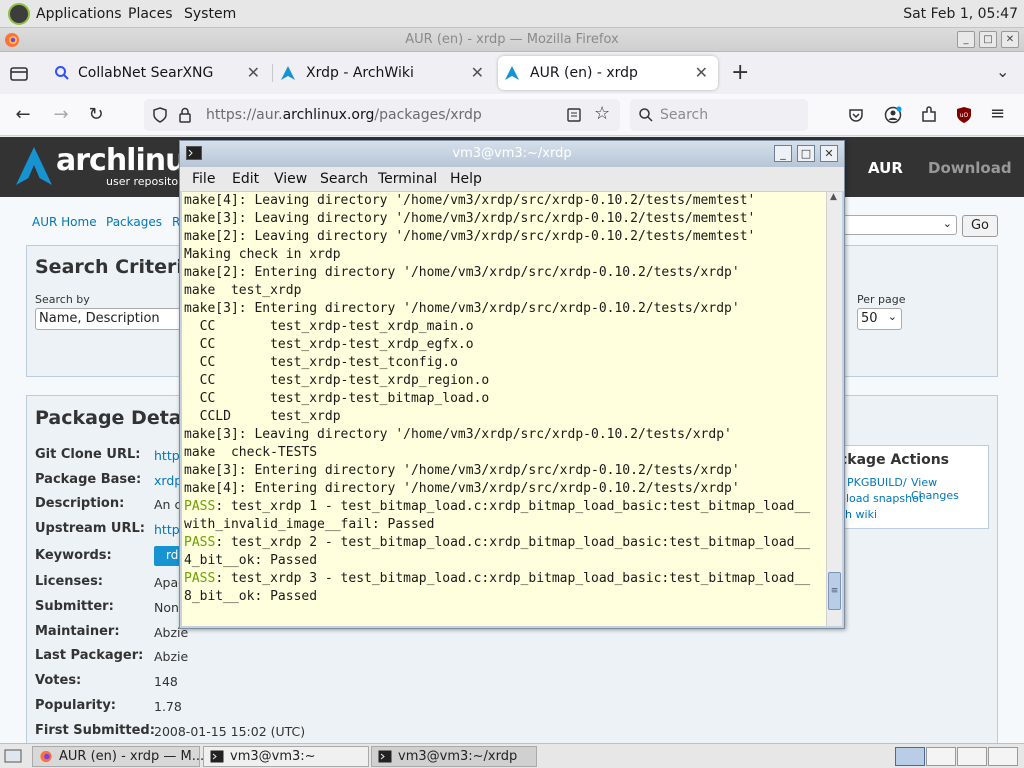  I want to click on tab-searxng: CollabNet SearXNG ✕, so click(158, 73).